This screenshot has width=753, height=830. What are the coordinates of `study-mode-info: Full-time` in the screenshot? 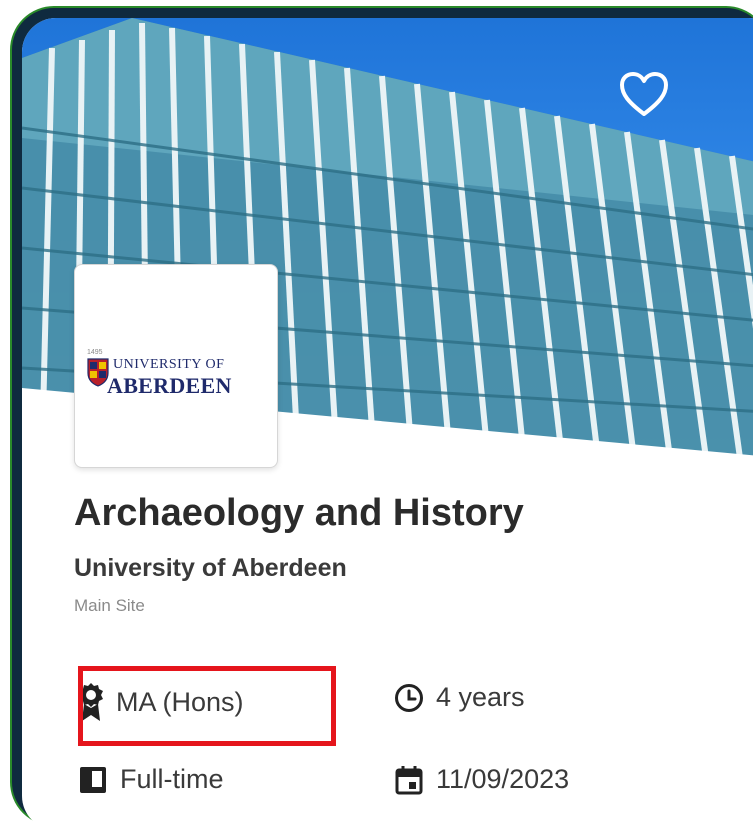 It's located at (151, 779).